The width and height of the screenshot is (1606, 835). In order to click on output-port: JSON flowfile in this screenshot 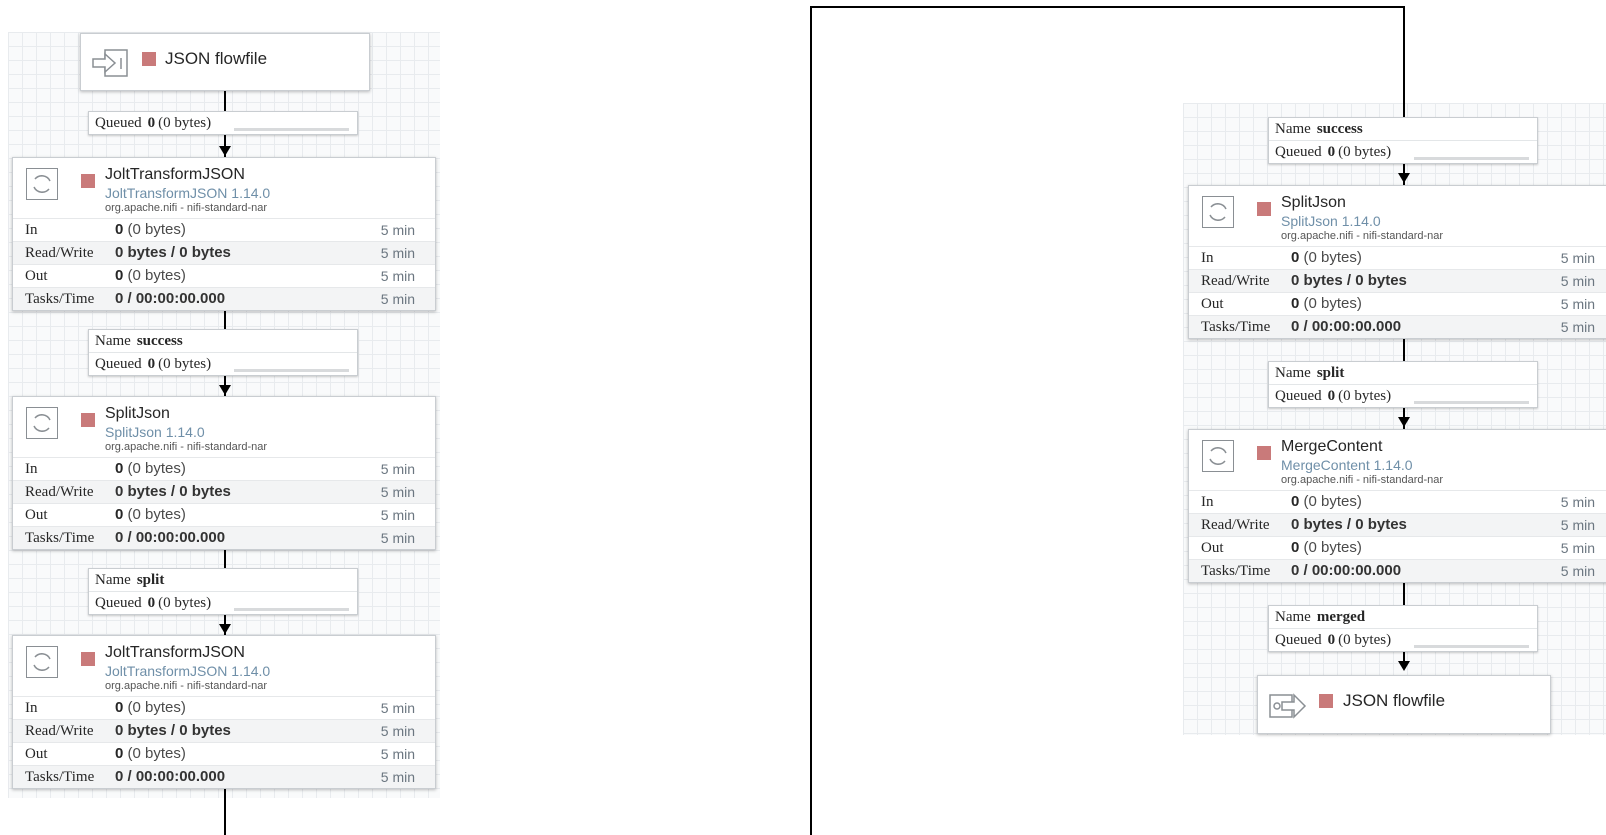, I will do `click(1404, 704)`.